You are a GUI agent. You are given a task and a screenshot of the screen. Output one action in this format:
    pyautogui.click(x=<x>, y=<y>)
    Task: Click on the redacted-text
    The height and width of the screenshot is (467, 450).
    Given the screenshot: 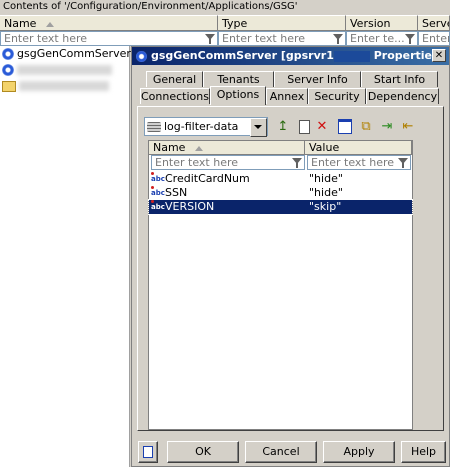 What is the action you would take?
    pyautogui.click(x=351, y=56)
    